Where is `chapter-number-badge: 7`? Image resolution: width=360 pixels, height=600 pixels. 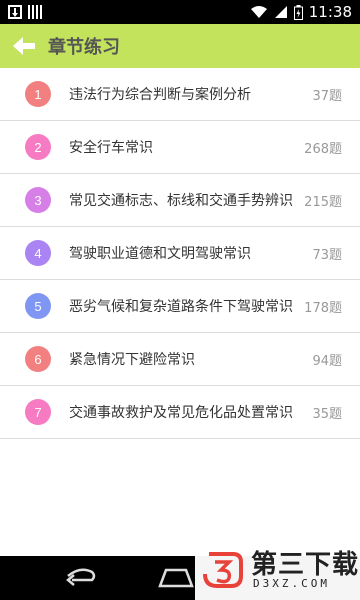 chapter-number-badge: 7 is located at coordinates (38, 412).